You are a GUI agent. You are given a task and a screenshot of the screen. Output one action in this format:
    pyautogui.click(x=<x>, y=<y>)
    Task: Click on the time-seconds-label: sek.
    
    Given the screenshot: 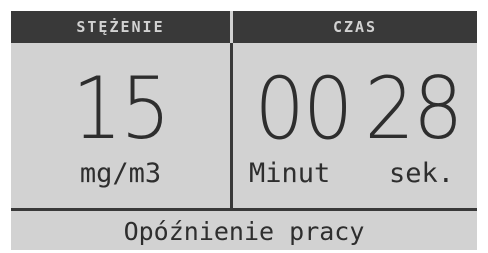 What is the action you would take?
    pyautogui.click(x=422, y=173)
    